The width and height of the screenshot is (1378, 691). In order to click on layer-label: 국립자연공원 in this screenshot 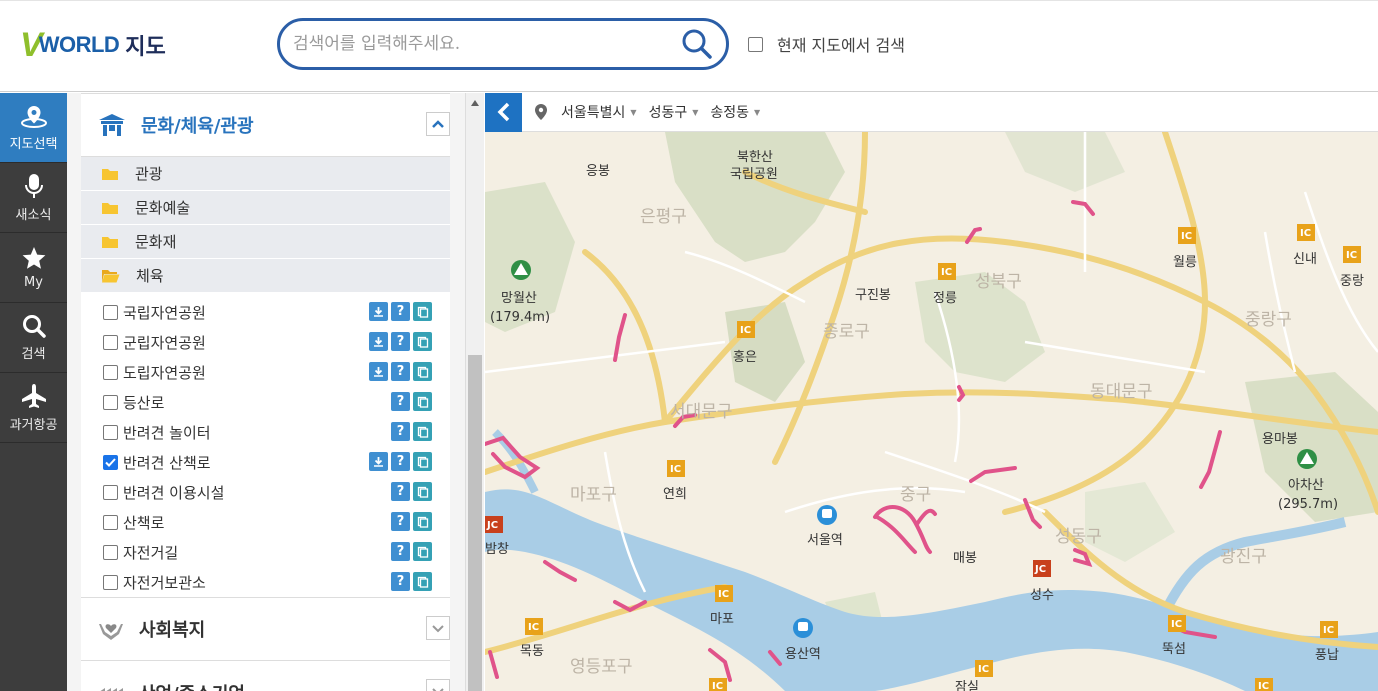, I will do `click(164, 312)`.